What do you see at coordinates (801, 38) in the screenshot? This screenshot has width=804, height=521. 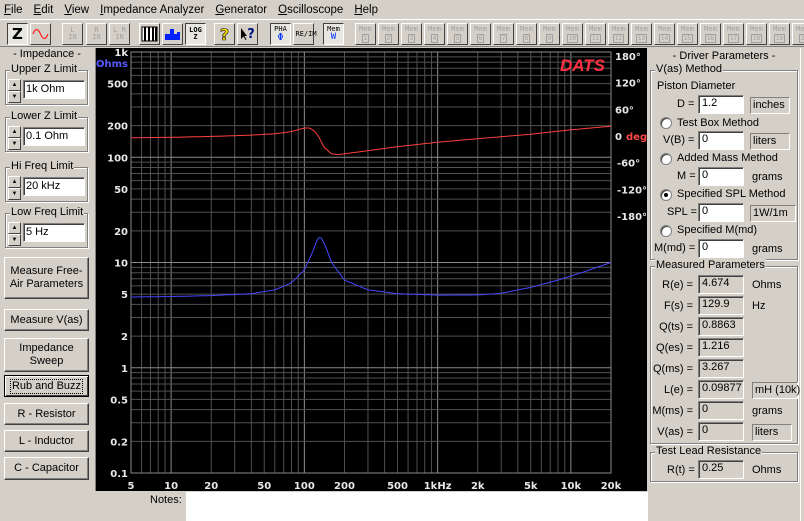 I see `mem-slot-number: 2` at bounding box center [801, 38].